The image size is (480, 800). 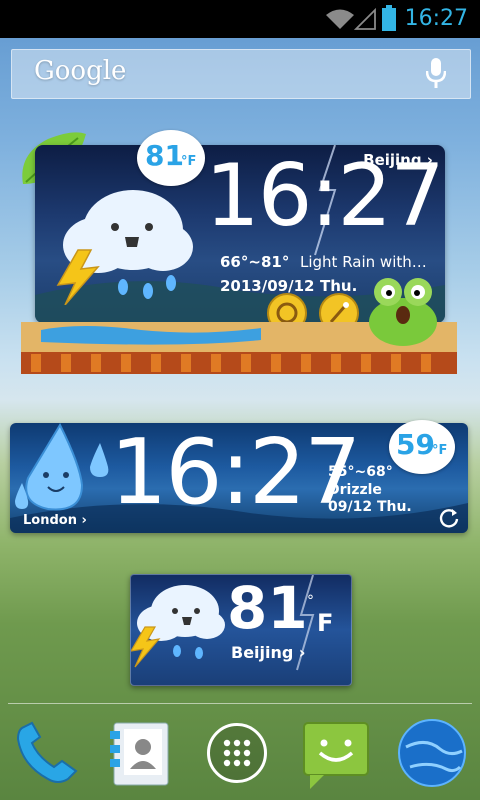 I want to click on city-link: London ›, so click(x=55, y=520).